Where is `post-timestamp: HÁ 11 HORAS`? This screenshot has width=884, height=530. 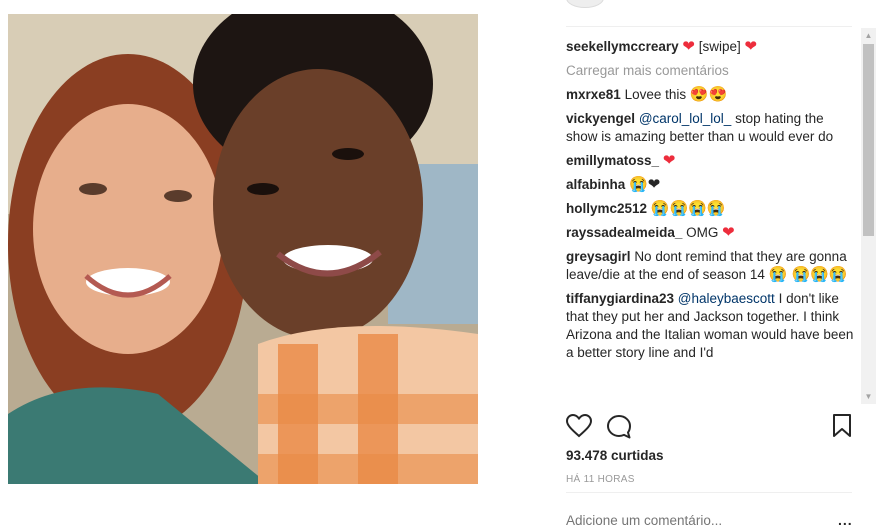
post-timestamp: HÁ 11 HORAS is located at coordinates (600, 479).